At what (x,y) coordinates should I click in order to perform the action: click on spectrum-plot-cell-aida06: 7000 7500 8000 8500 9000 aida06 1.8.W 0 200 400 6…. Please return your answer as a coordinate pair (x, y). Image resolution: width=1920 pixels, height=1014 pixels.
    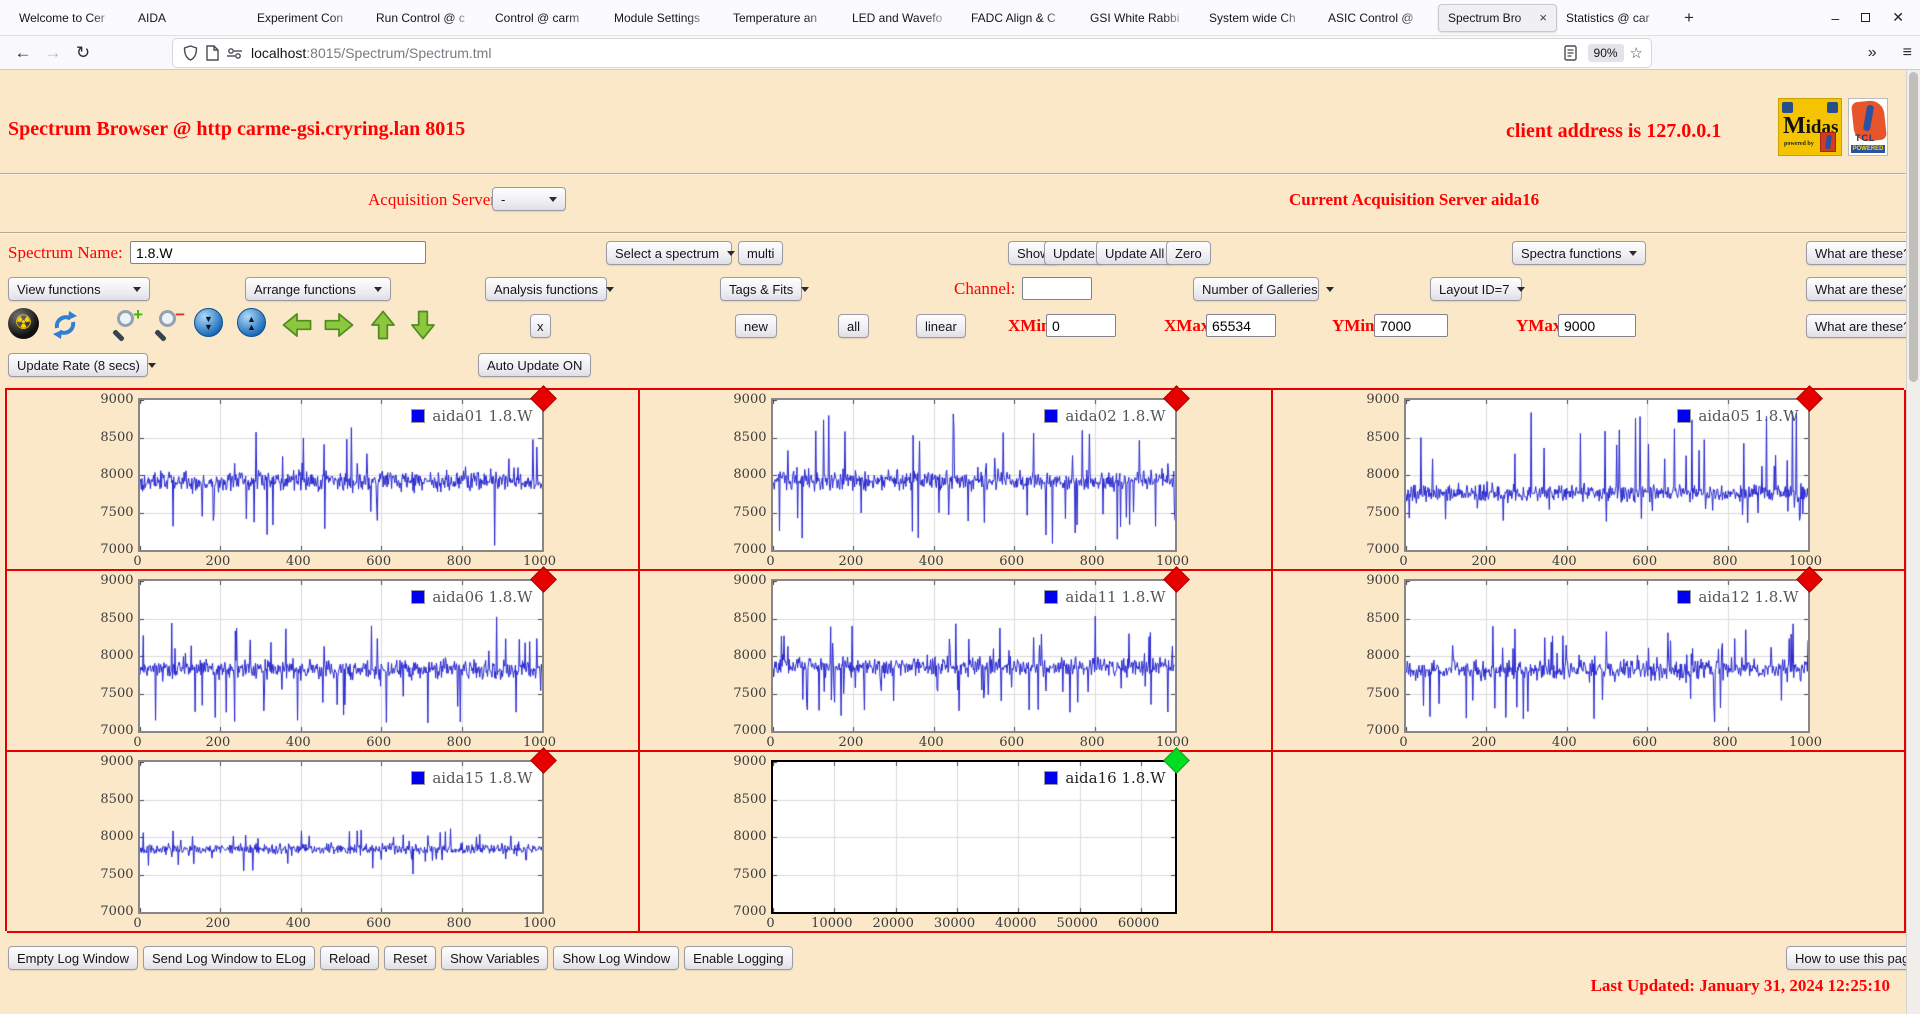
    Looking at the image, I should click on (323, 659).